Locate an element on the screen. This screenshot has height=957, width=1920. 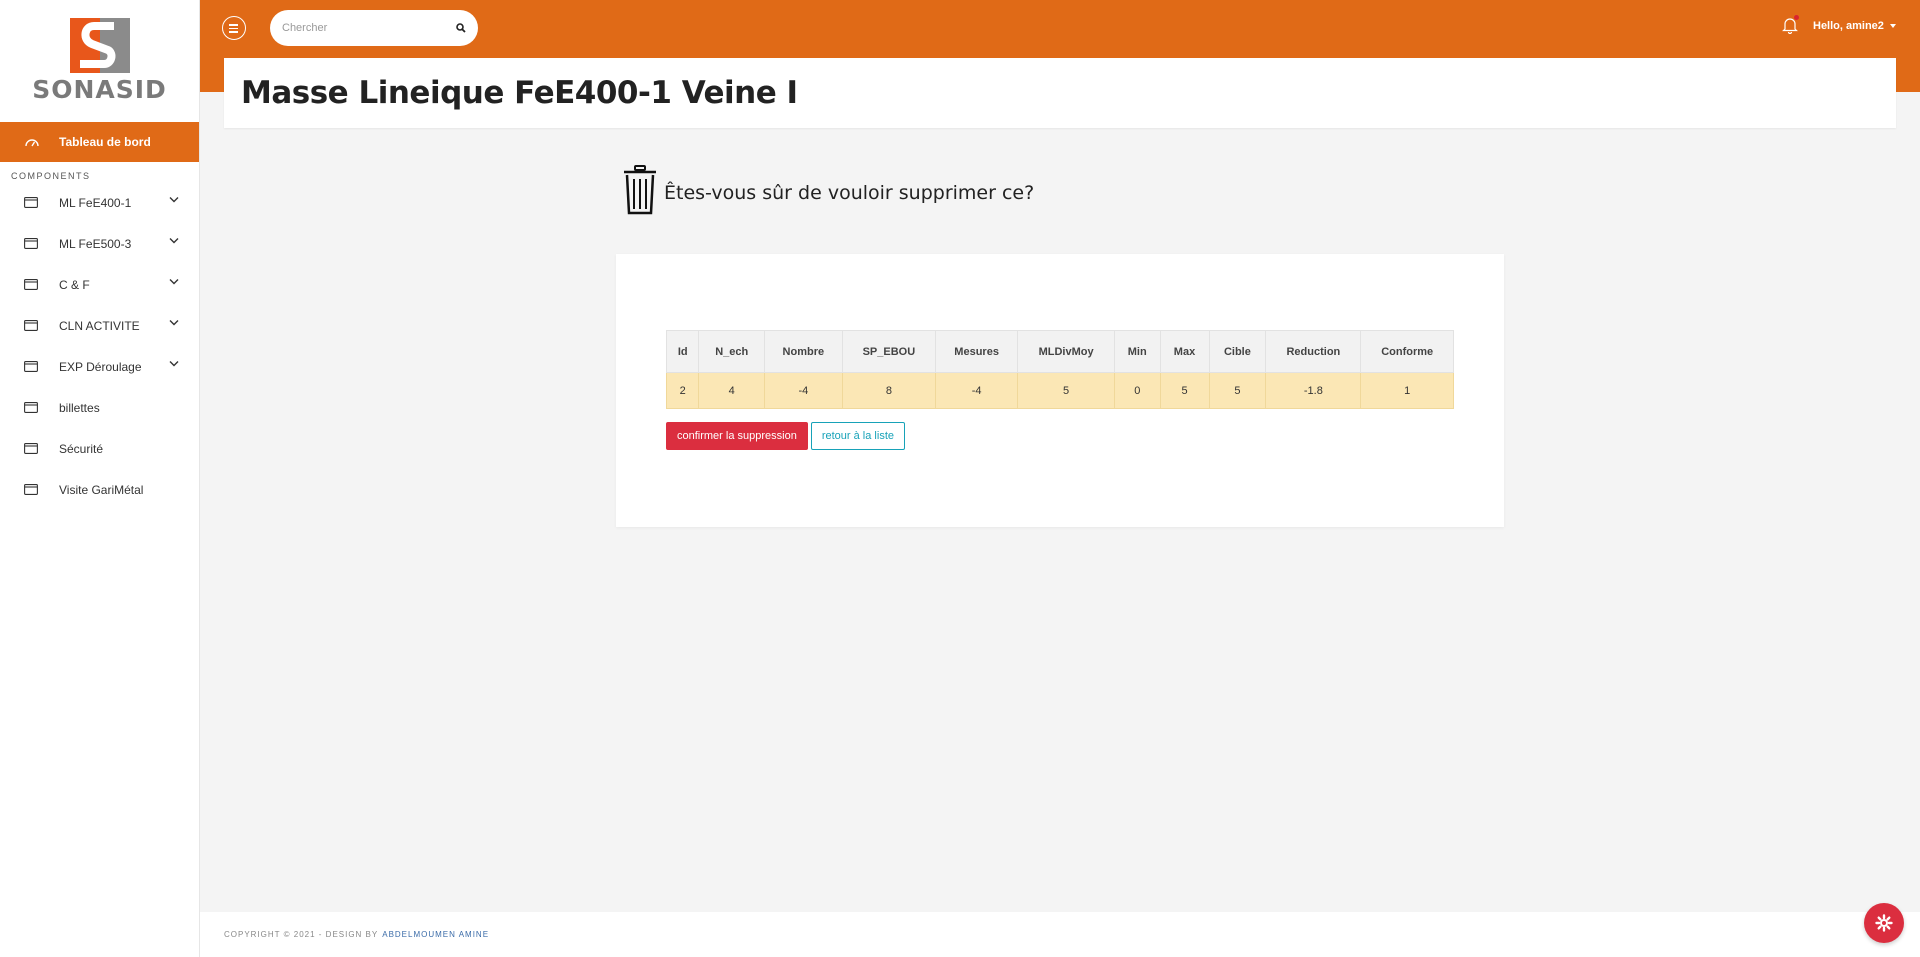
sidebar-item-label: ML FeE400-1 is located at coordinates (95, 202).